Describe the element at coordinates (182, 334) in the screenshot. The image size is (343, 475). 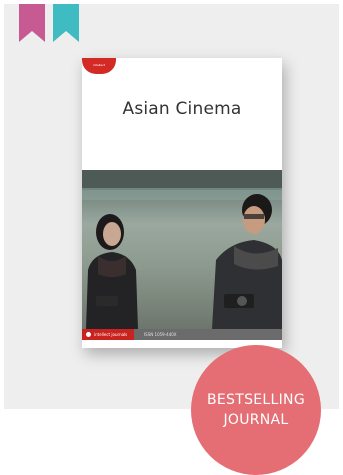
I see `cover-footer: intellect journals ISSN 1059-440X` at that location.